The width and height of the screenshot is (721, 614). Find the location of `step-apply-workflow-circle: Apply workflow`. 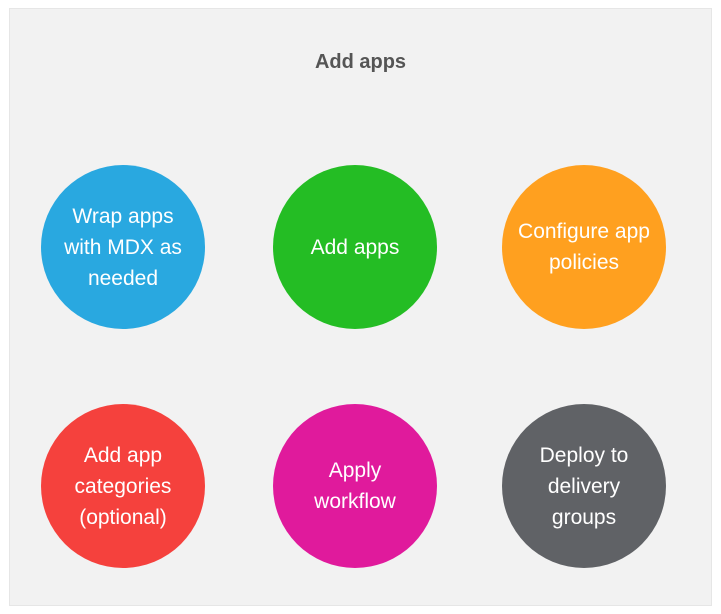

step-apply-workflow-circle: Apply workflow is located at coordinates (355, 486).